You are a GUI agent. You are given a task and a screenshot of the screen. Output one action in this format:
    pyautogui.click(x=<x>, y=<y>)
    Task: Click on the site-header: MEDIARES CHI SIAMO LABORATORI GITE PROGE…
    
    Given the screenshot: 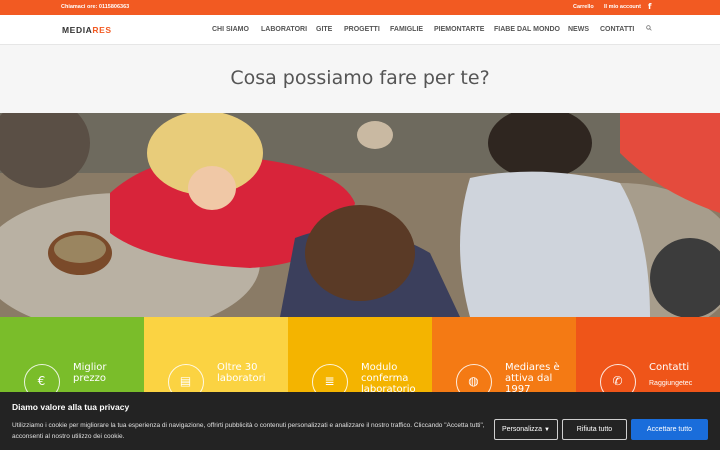 What is the action you would take?
    pyautogui.click(x=360, y=30)
    